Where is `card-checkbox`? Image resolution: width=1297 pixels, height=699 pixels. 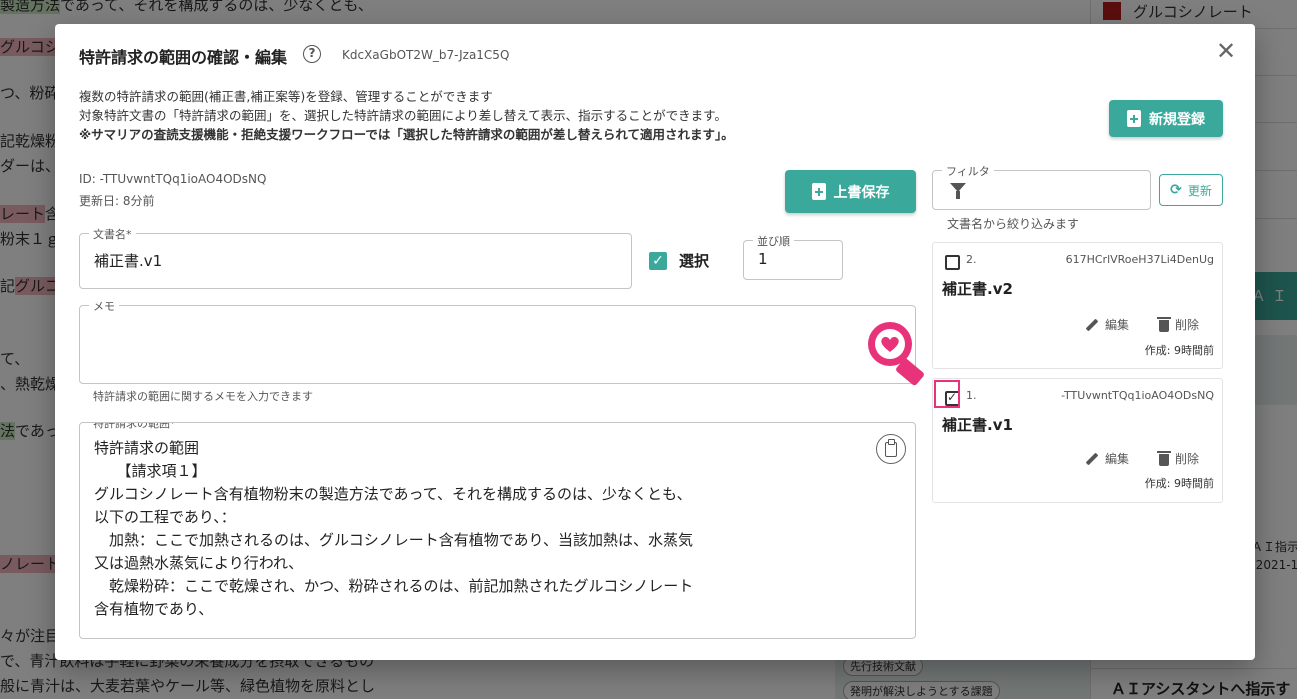
card-checkbox is located at coordinates (952, 262).